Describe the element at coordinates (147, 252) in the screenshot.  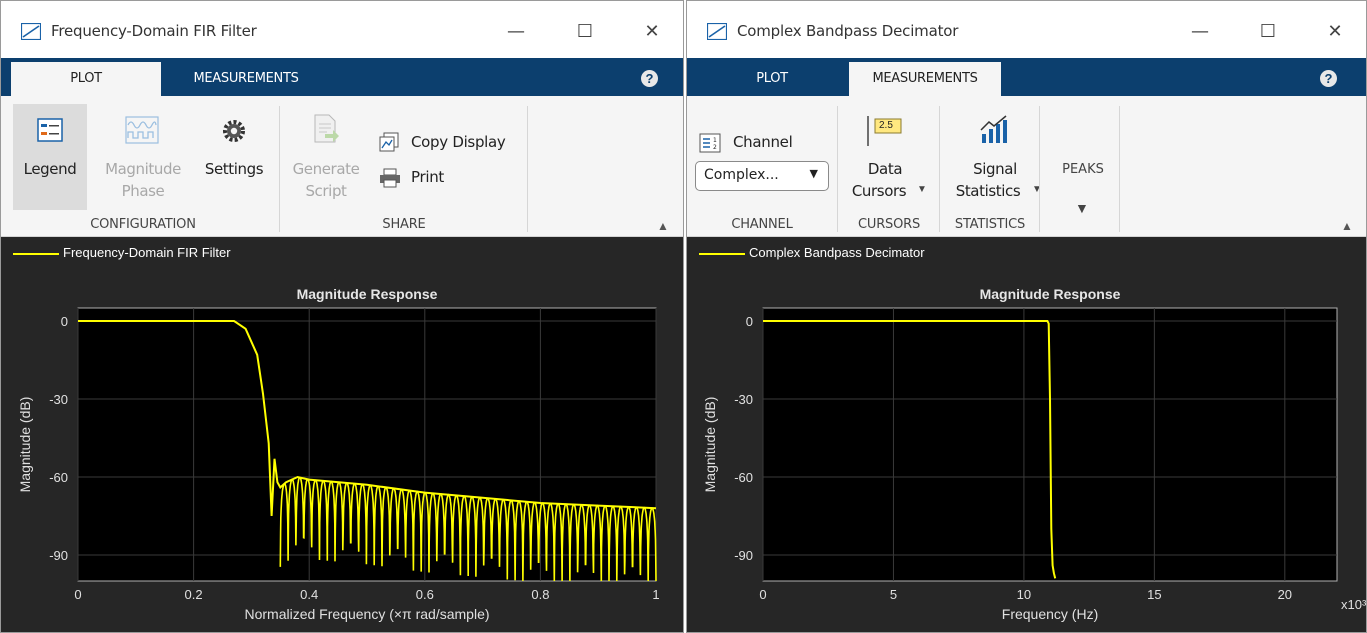
I see `legend-entry: Frequency-Domain FIR Filter` at that location.